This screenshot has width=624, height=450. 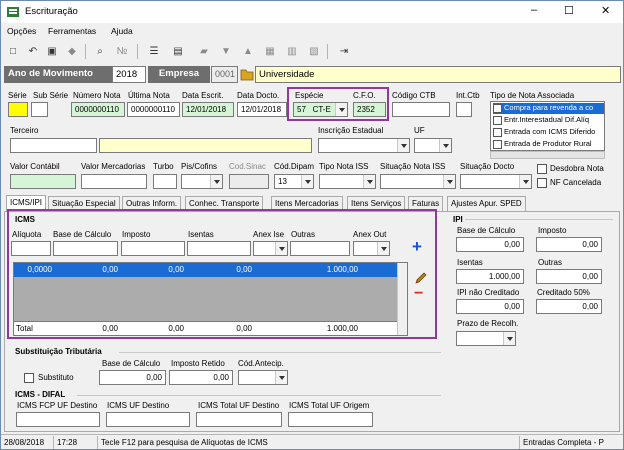 I want to click on calc-icon: ▦, so click(x=270, y=51).